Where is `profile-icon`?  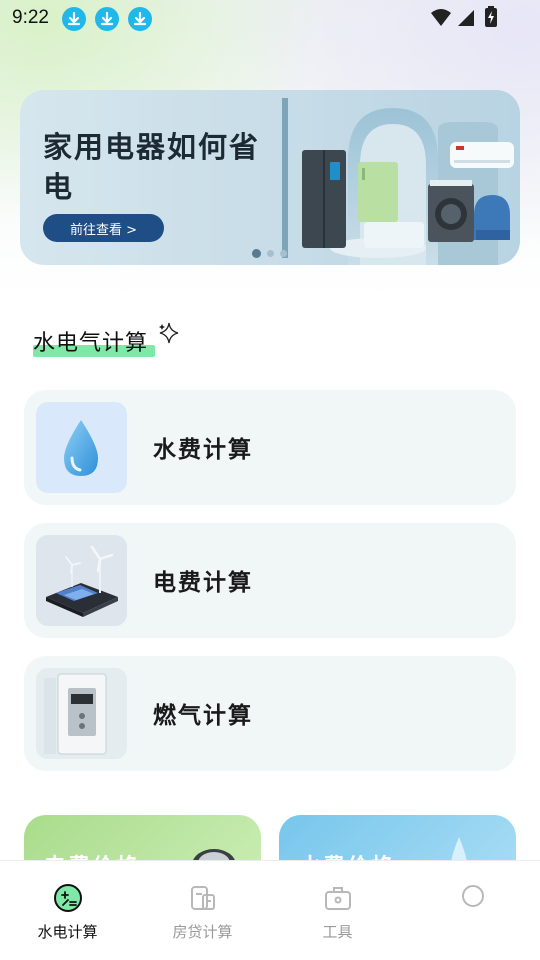
profile-icon is located at coordinates (472, 896).